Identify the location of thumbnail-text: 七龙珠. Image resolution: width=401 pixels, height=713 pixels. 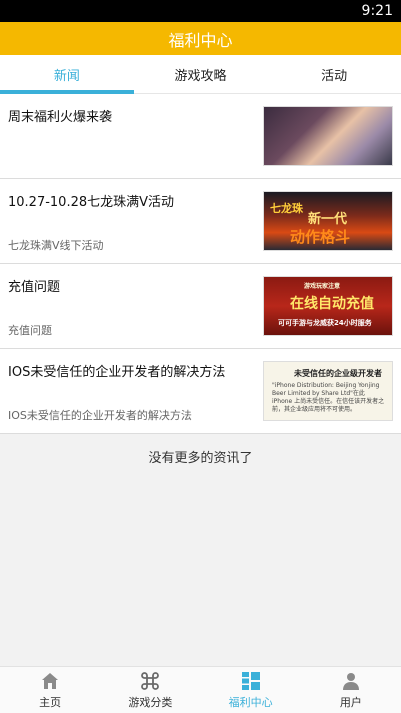
(286, 208).